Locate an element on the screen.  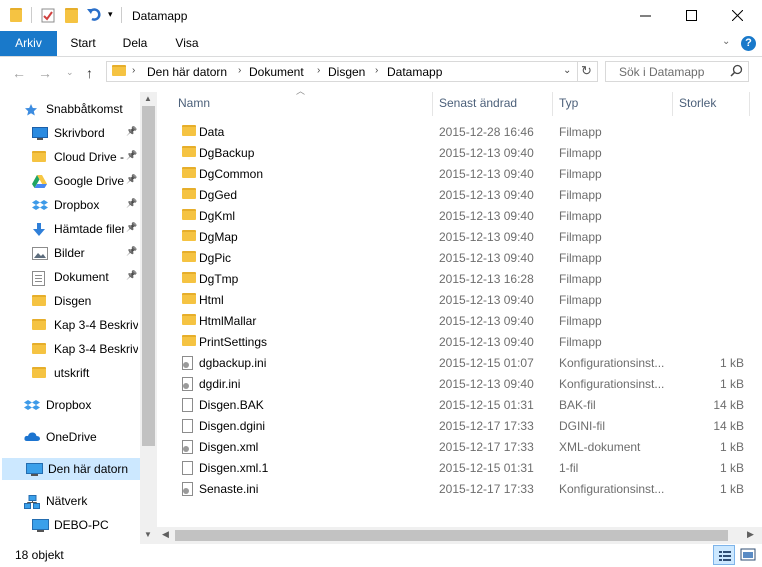
tab-visa: Visa is located at coordinates (187, 43).